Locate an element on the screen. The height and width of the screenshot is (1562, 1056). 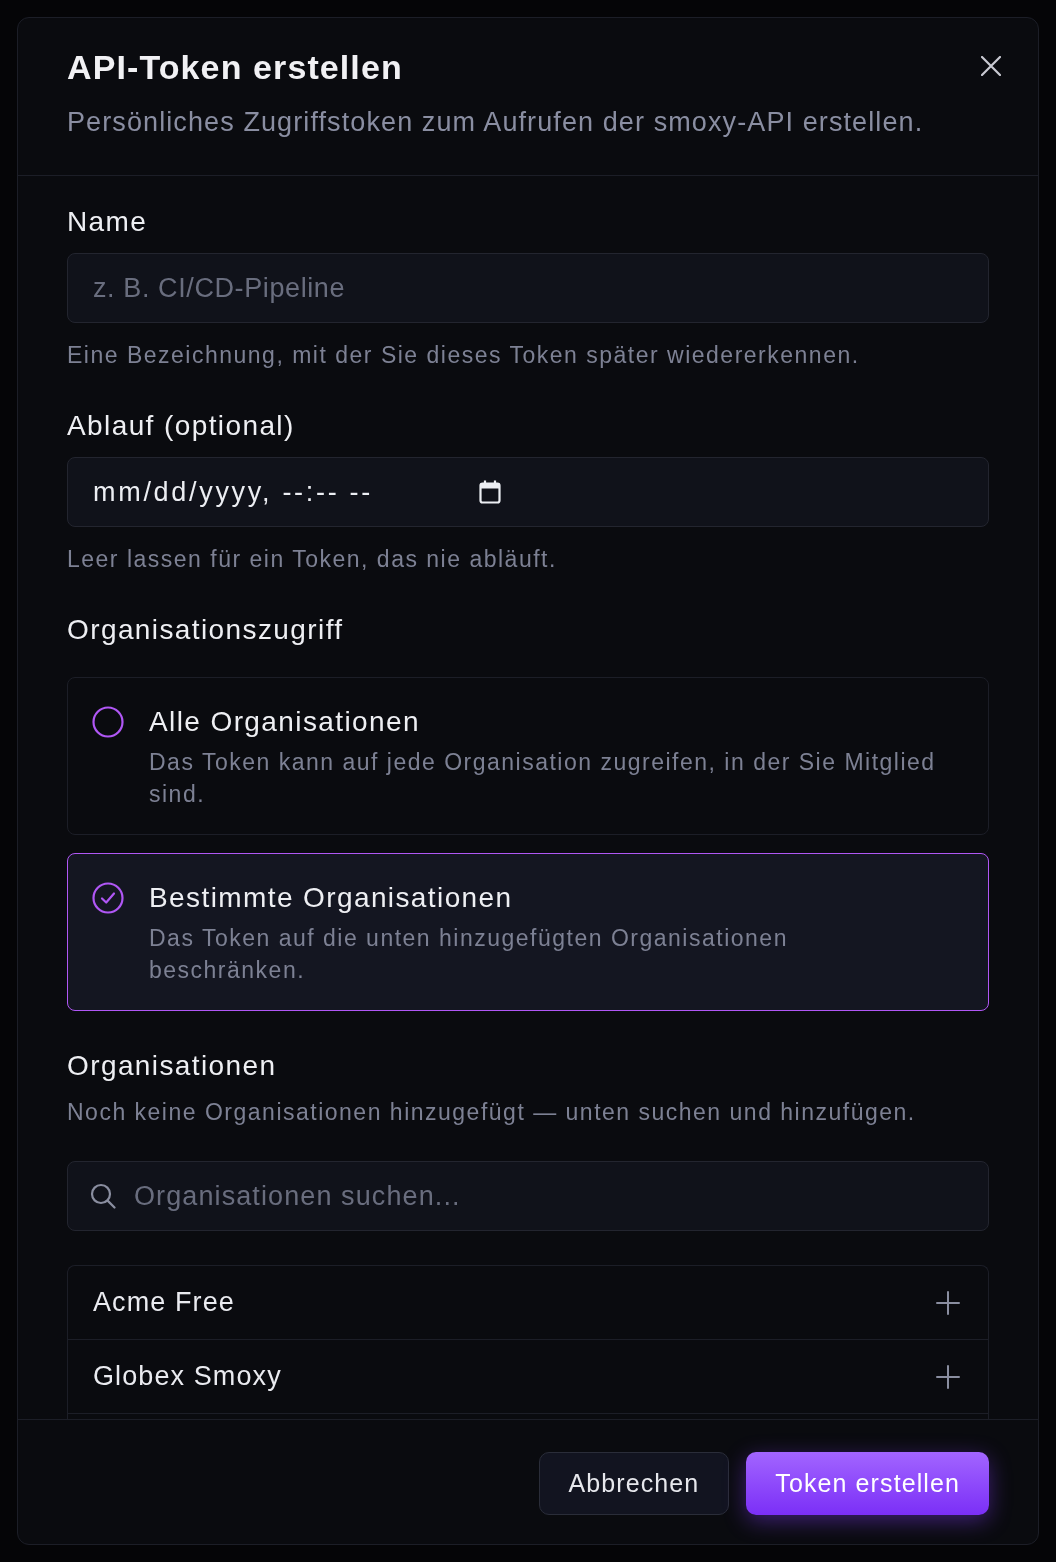
create-token-button: Token erstellen is located at coordinates (867, 1483).